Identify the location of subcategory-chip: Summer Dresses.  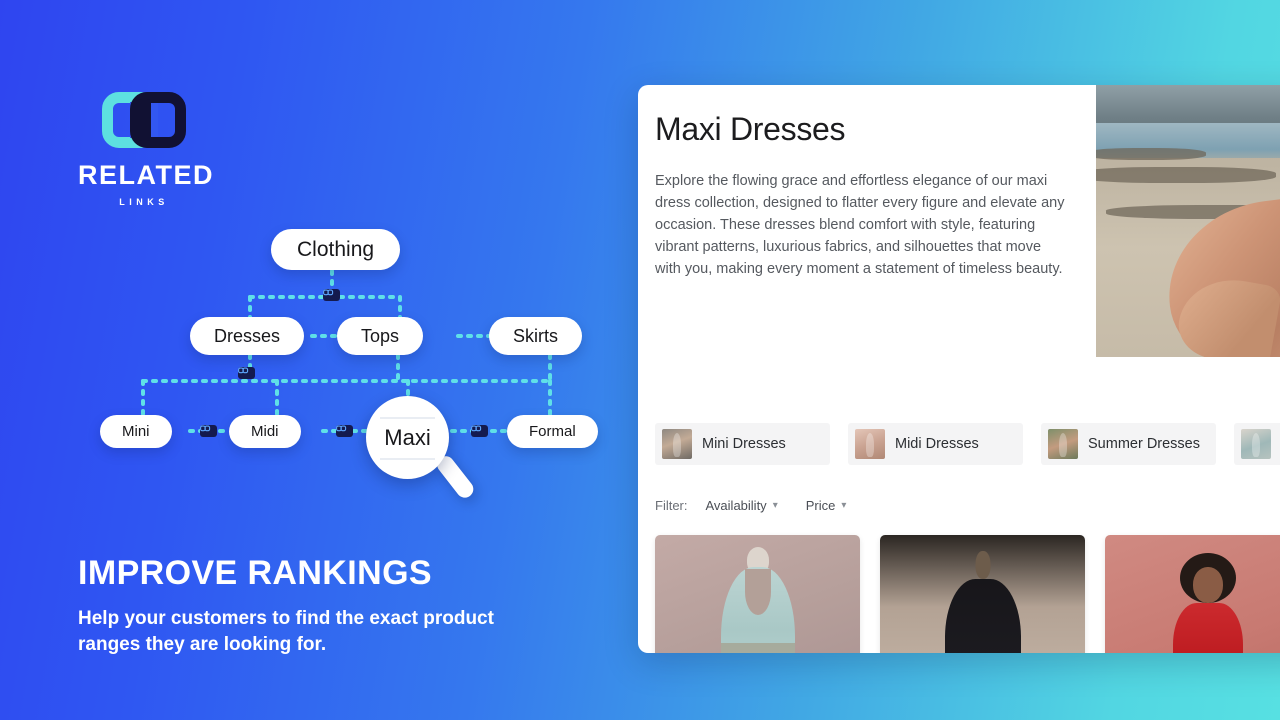
(1128, 444).